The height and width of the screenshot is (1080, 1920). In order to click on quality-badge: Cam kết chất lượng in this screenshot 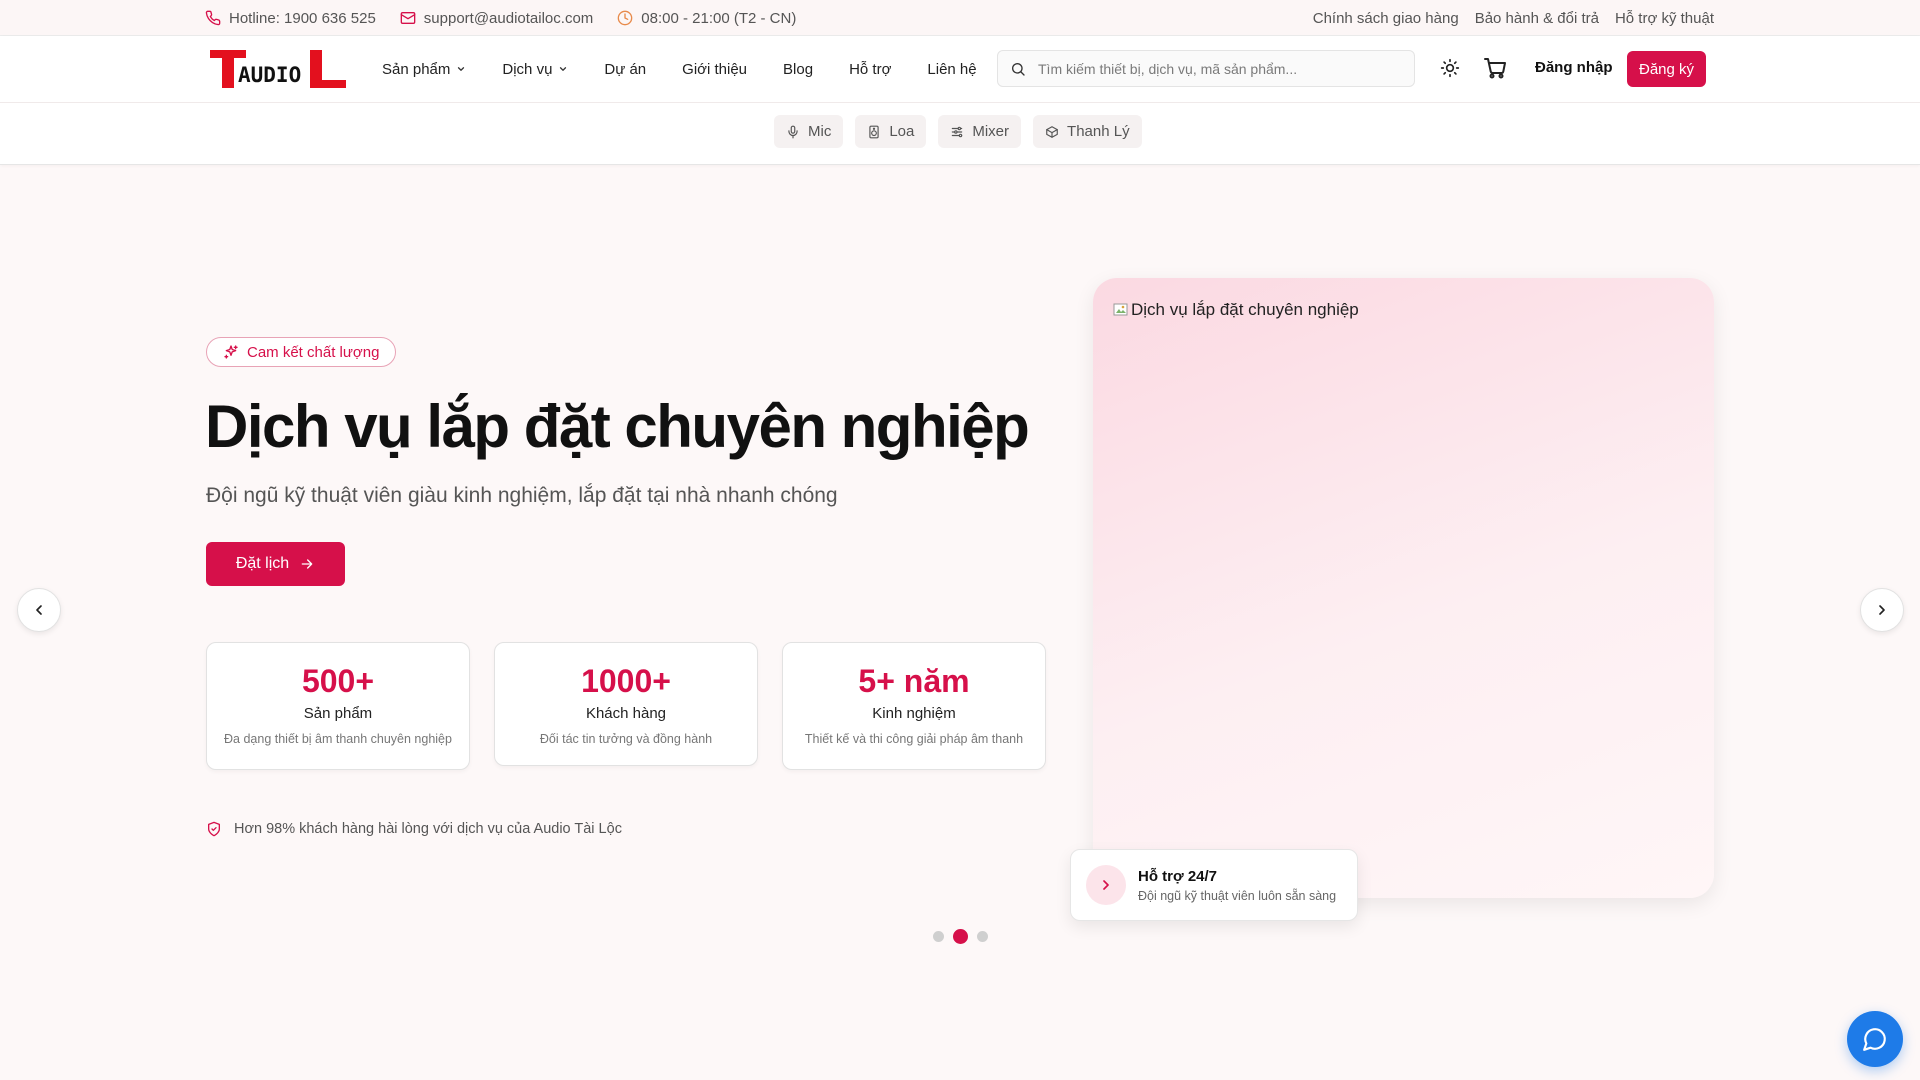, I will do `click(301, 352)`.